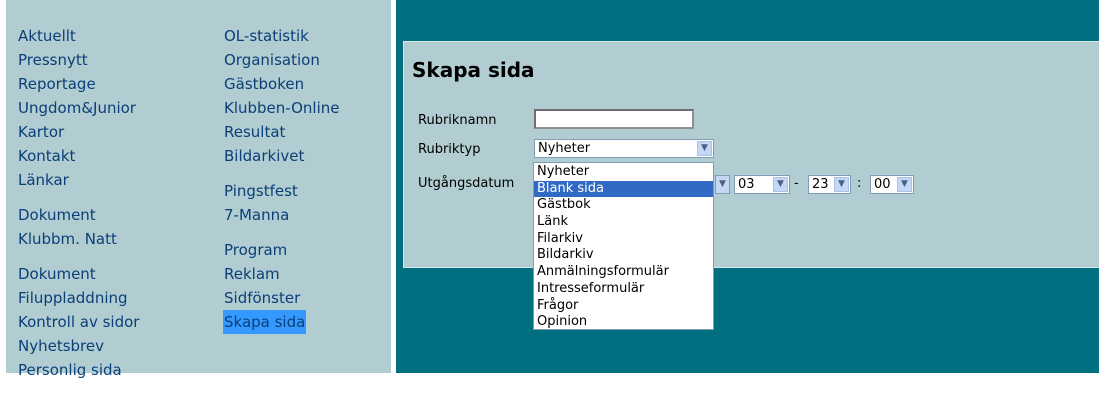 Image resolution: width=1099 pixels, height=393 pixels. What do you see at coordinates (282, 298) in the screenshot?
I see `nav-link-sidfönster: Sidfönster` at bounding box center [282, 298].